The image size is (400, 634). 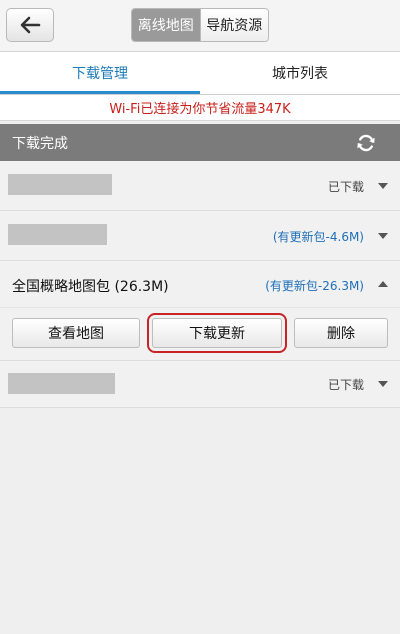 I want to click on segment-nav-resources: 导航资源, so click(x=233, y=25).